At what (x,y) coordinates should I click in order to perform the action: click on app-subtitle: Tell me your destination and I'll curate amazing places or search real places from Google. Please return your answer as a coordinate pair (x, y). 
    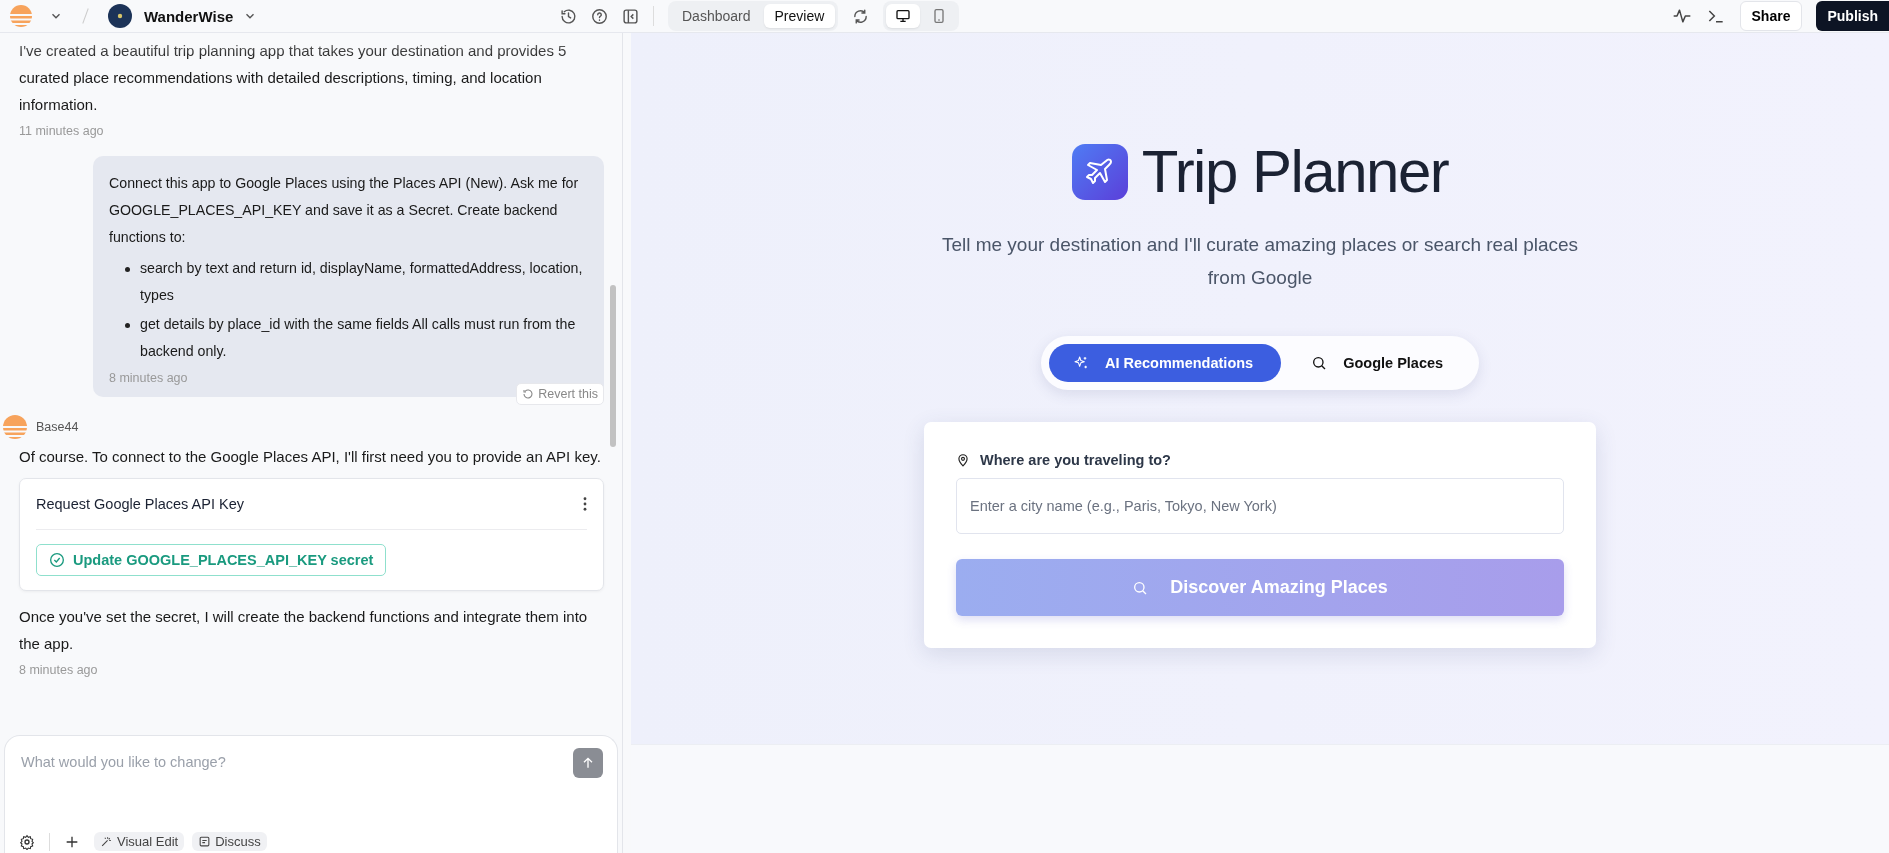
    Looking at the image, I should click on (1260, 261).